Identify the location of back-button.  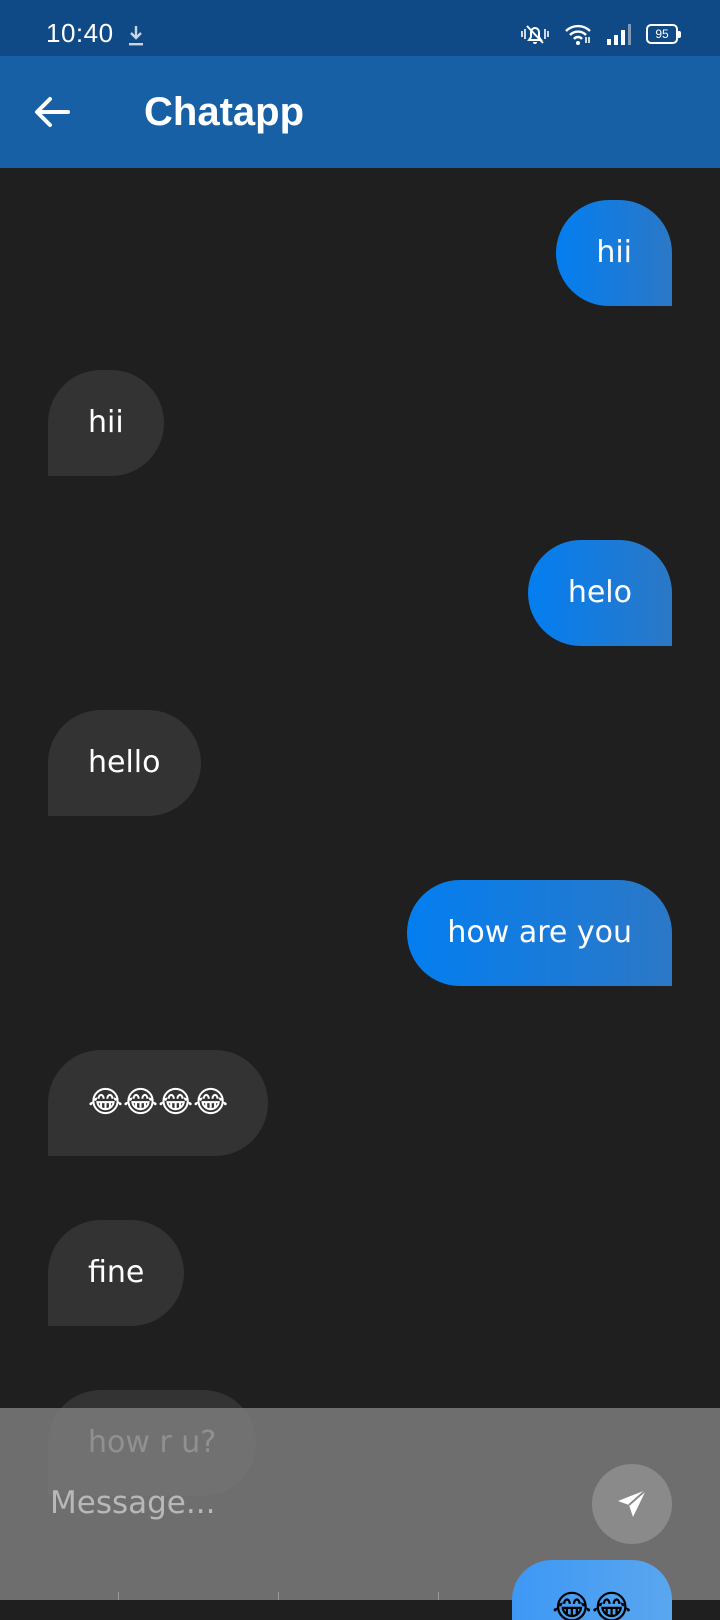
(52, 112).